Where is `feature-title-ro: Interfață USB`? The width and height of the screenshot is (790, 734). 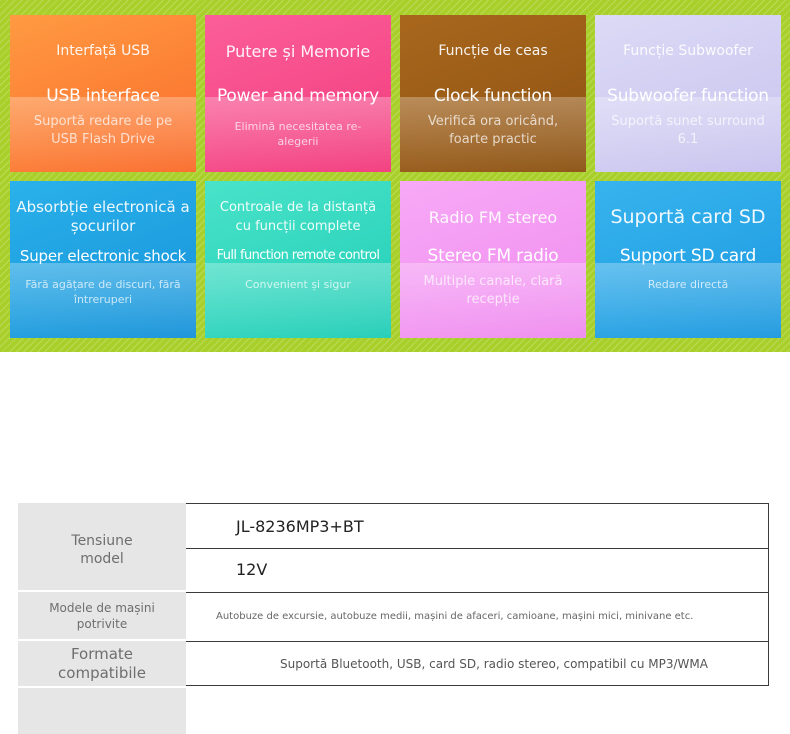
feature-title-ro: Interfață USB is located at coordinates (103, 50).